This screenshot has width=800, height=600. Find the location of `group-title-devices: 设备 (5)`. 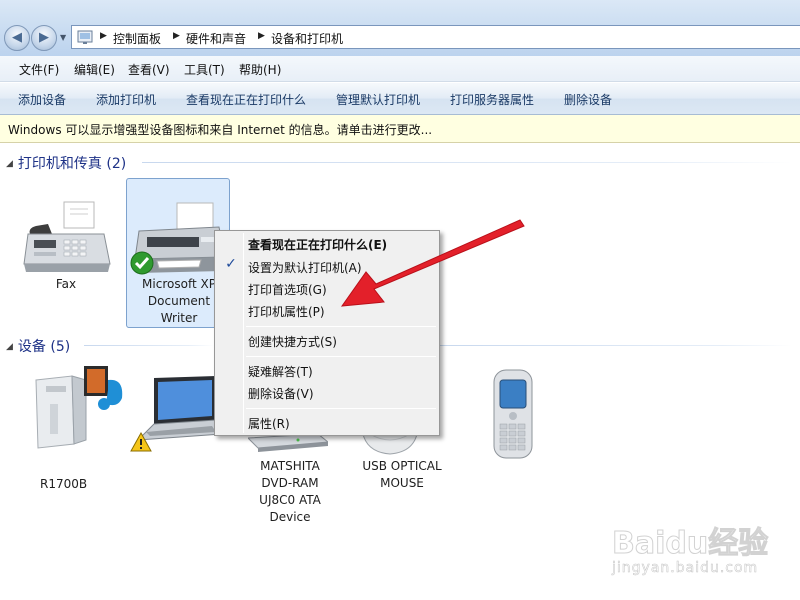

group-title-devices: 设备 (5) is located at coordinates (44, 347).